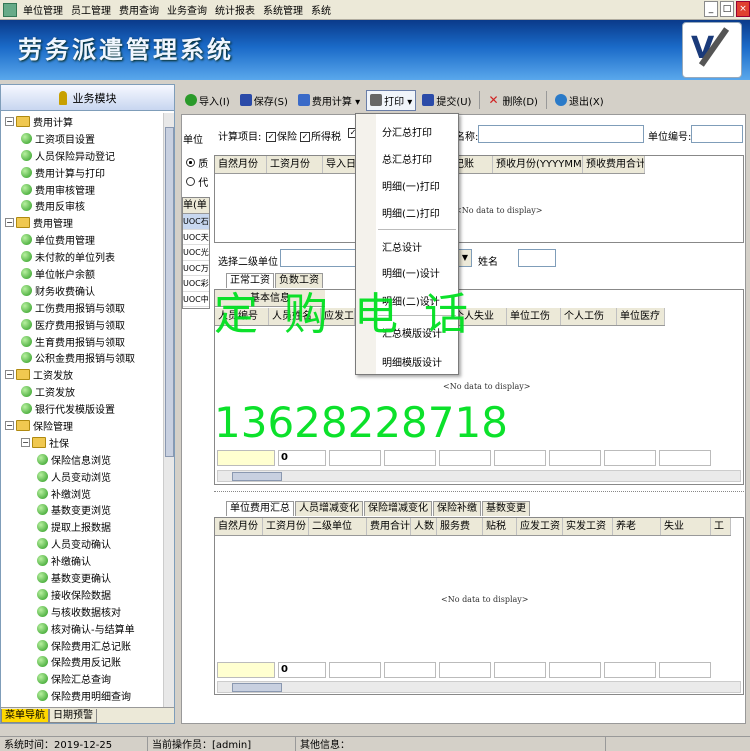  Describe the element at coordinates (460, 526) in the screenshot. I see `column-header: 服务费` at that location.